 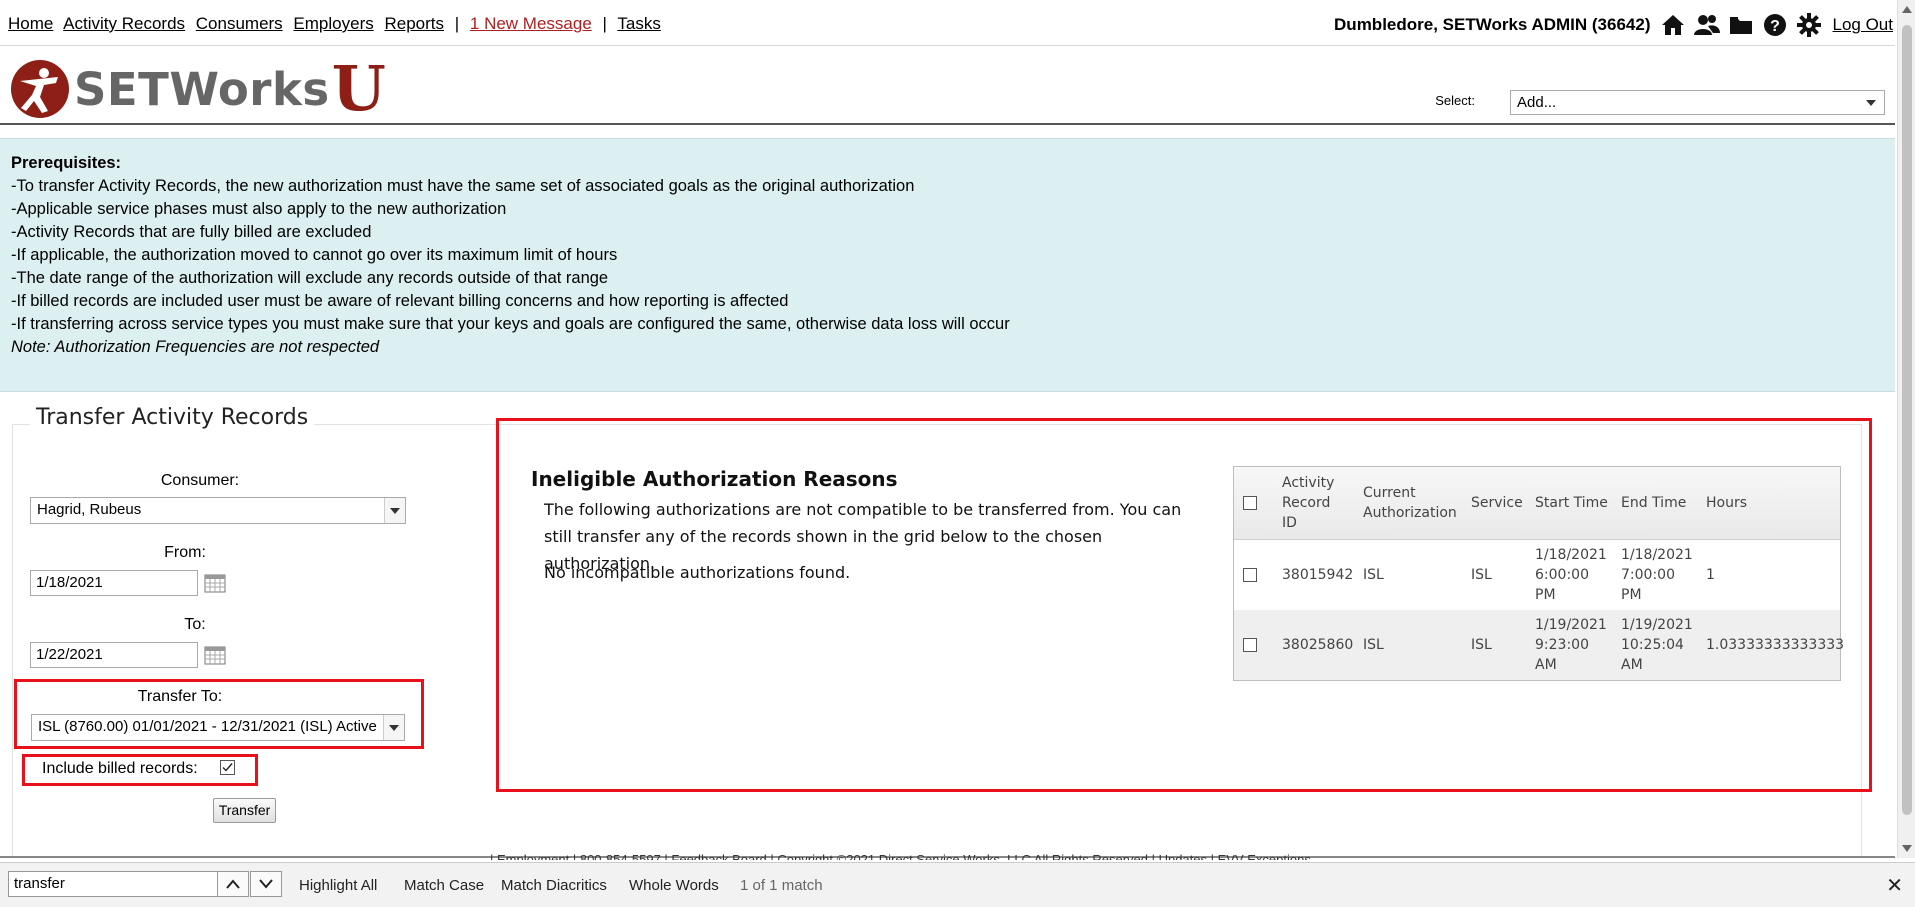 I want to click on consumer-select: Hagrid, Rubeus, so click(x=218, y=510).